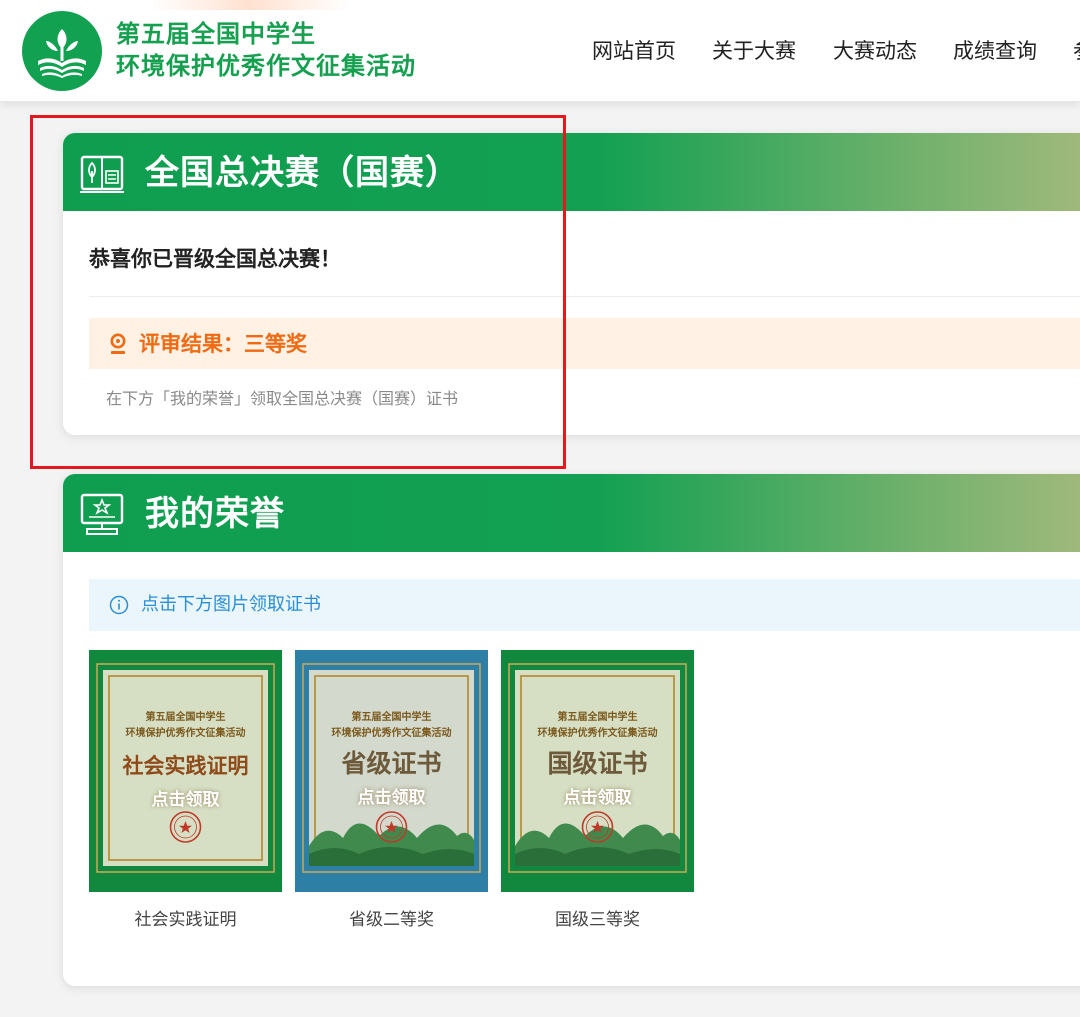  Describe the element at coordinates (185, 765) in the screenshot. I see `cert-title: 社会实践证明` at that location.